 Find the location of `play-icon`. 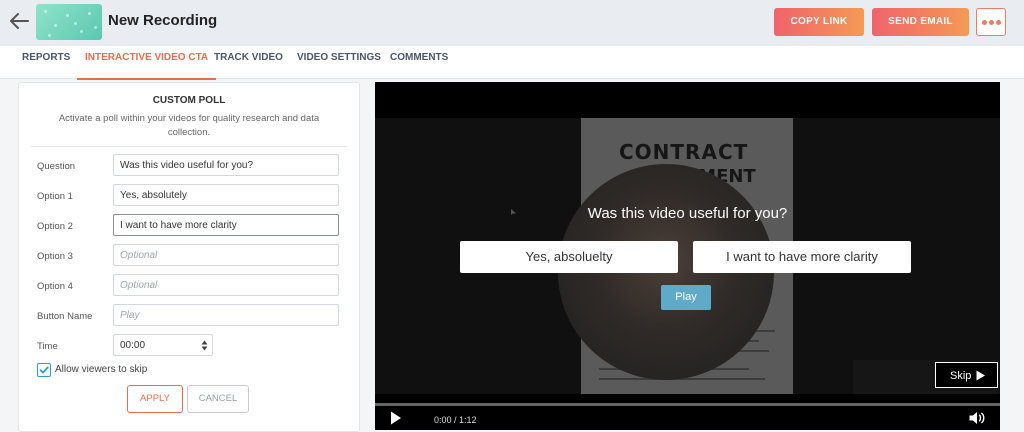

play-icon is located at coordinates (396, 418).